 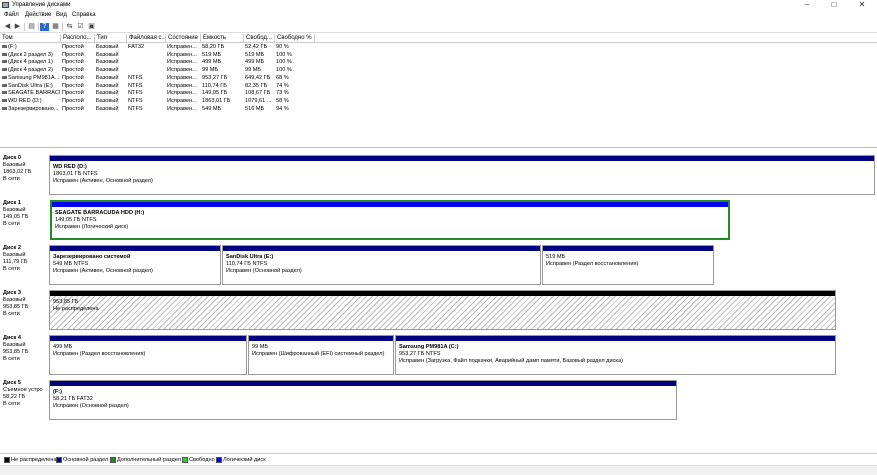 What do you see at coordinates (834, 5) in the screenshot?
I see `maximize-button: □` at bounding box center [834, 5].